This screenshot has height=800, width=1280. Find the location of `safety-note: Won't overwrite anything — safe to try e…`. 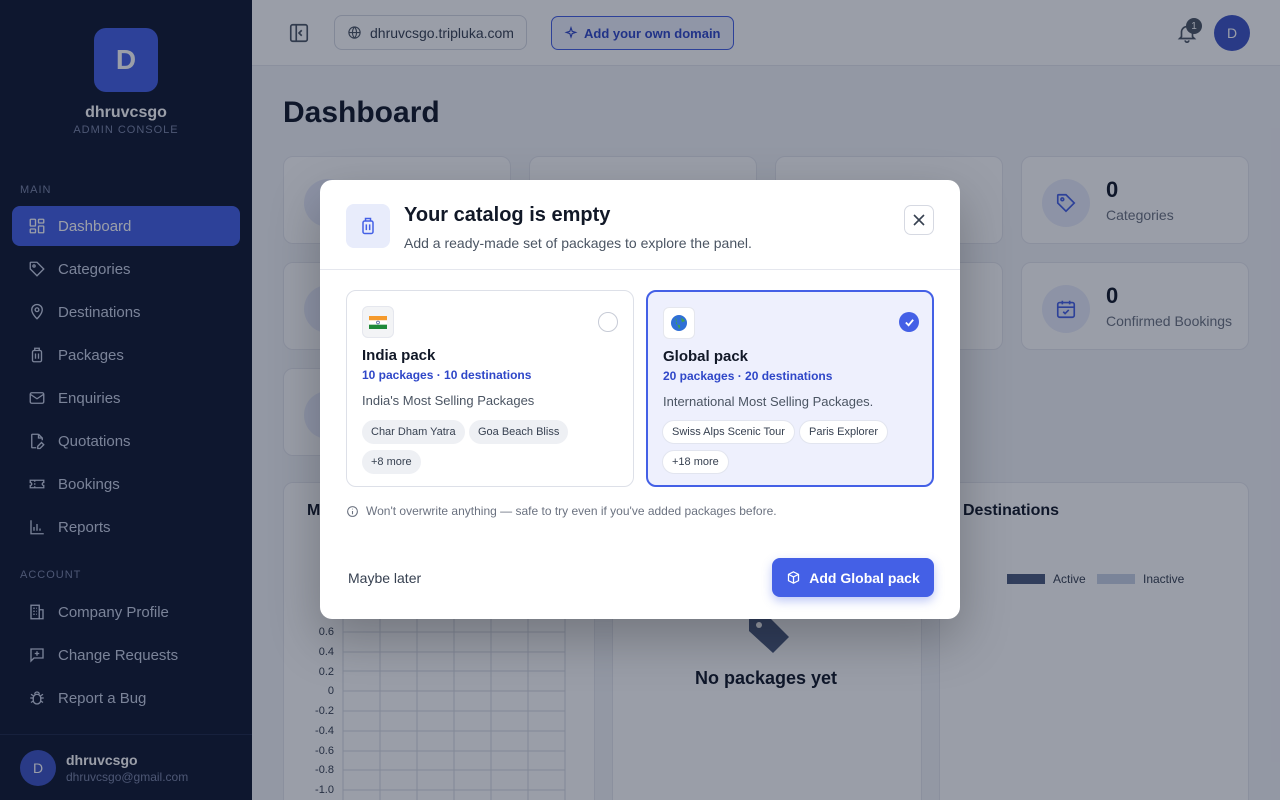

safety-note: Won't overwrite anything — safe to try e… is located at coordinates (561, 511).